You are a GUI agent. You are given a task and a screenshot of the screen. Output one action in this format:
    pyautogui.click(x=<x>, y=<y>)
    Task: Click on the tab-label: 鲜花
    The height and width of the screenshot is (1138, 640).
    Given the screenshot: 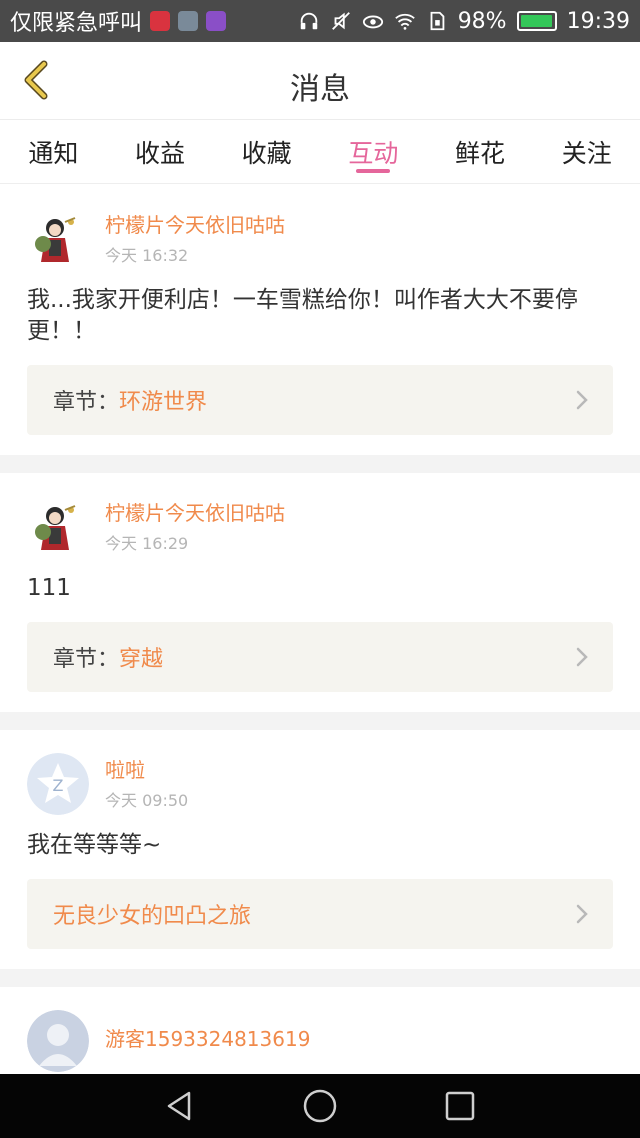 What is the action you would take?
    pyautogui.click(x=480, y=153)
    